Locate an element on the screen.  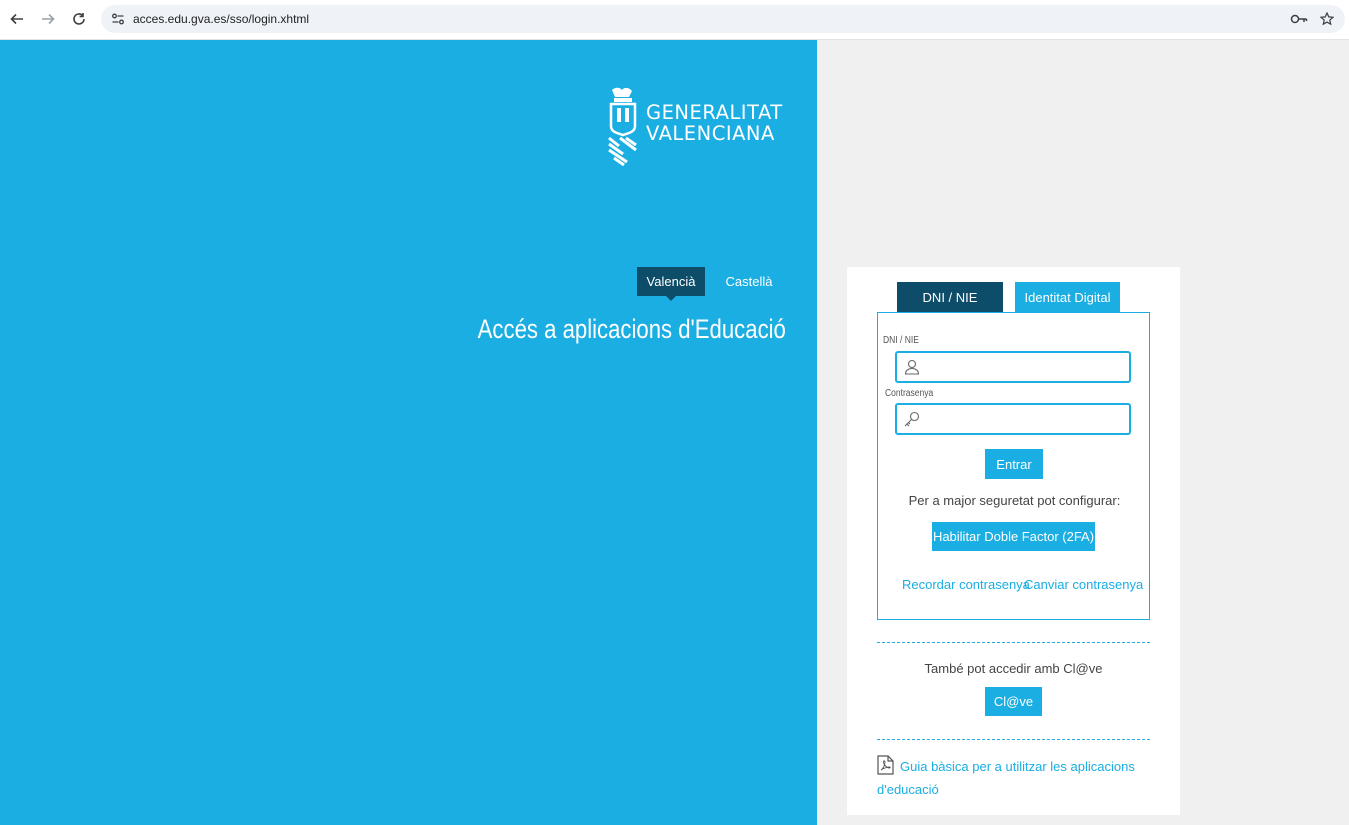
page-title: Accés a aplicacions d'Educació is located at coordinates (631, 329).